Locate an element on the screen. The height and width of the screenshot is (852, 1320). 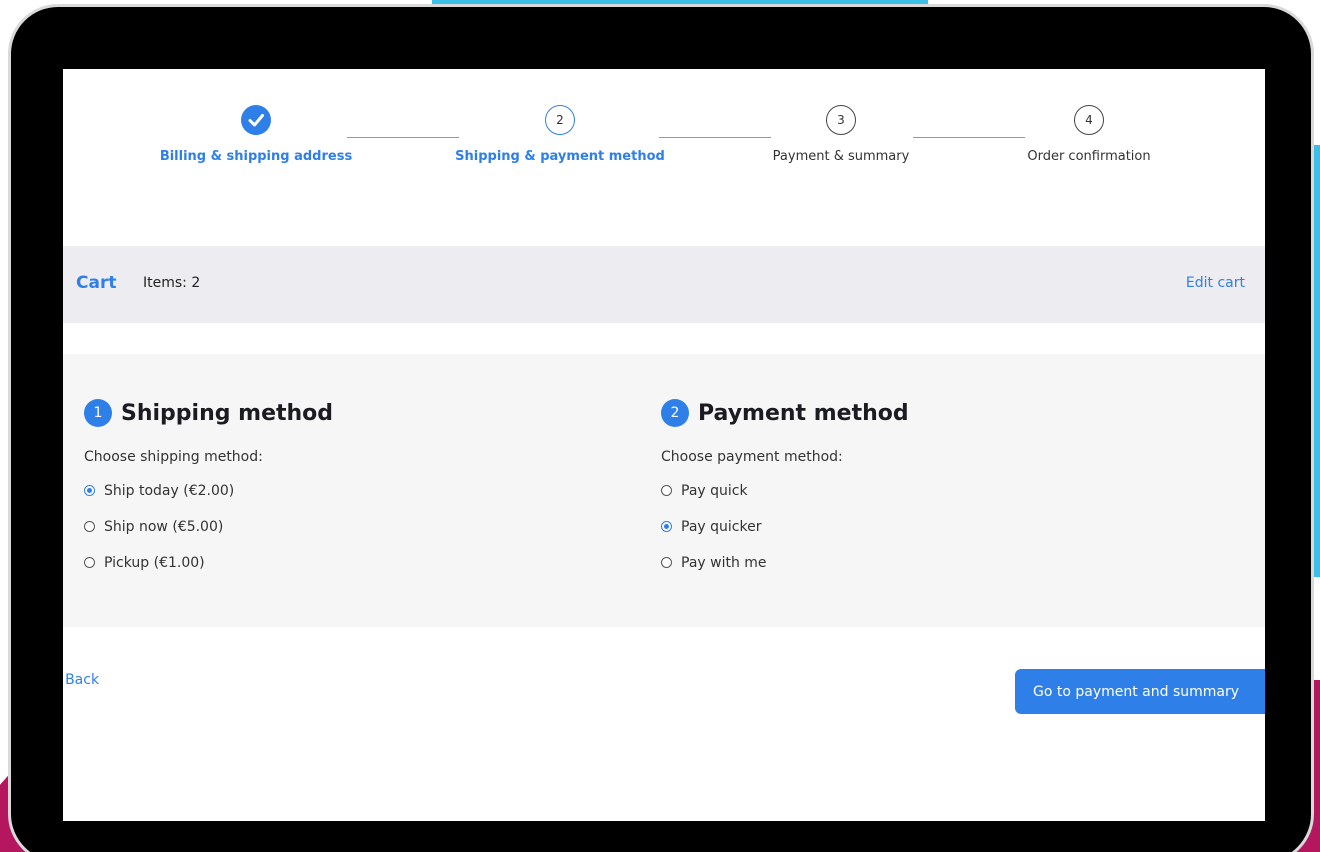
section-header: 1 Shipping method is located at coordinates (208, 413).